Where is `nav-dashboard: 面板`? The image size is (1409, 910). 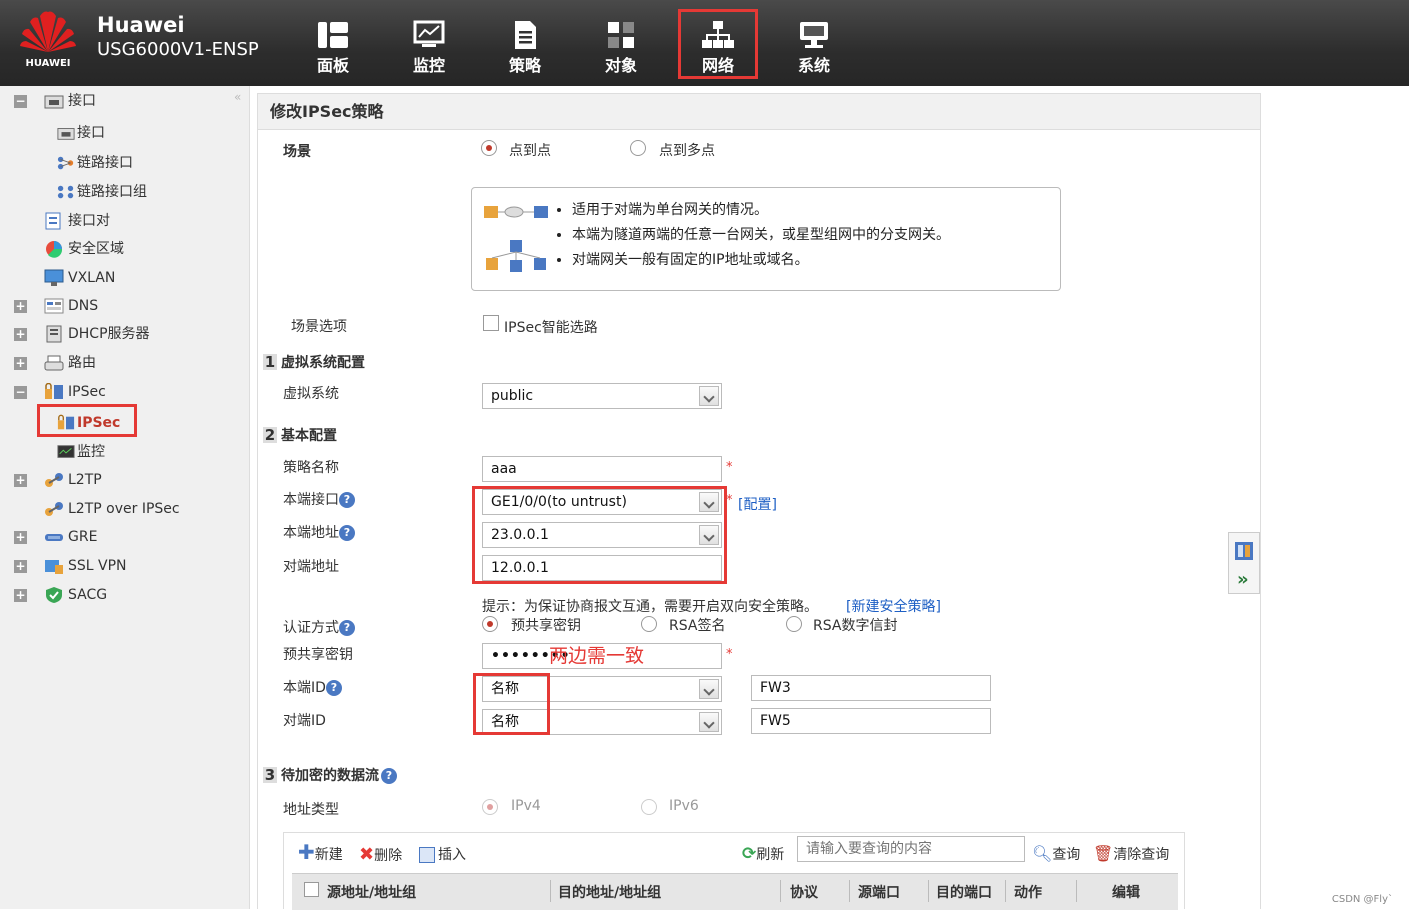
nav-dashboard: 面板 is located at coordinates (333, 46).